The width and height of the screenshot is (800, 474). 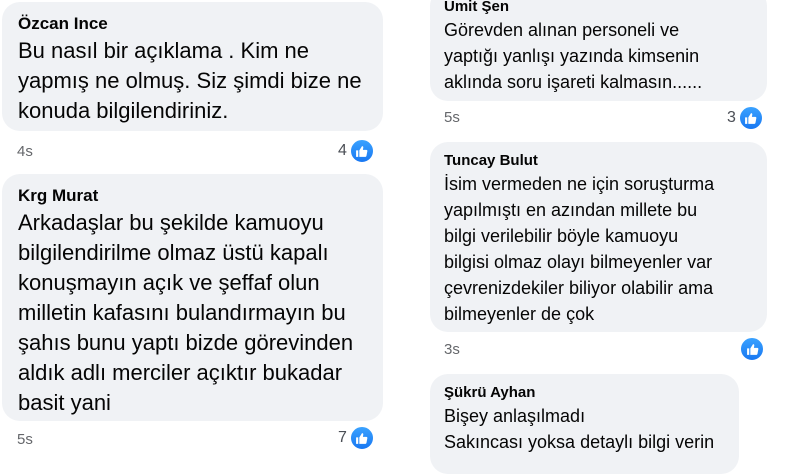 I want to click on comment-author: Tuncay Bulut, so click(x=598, y=160).